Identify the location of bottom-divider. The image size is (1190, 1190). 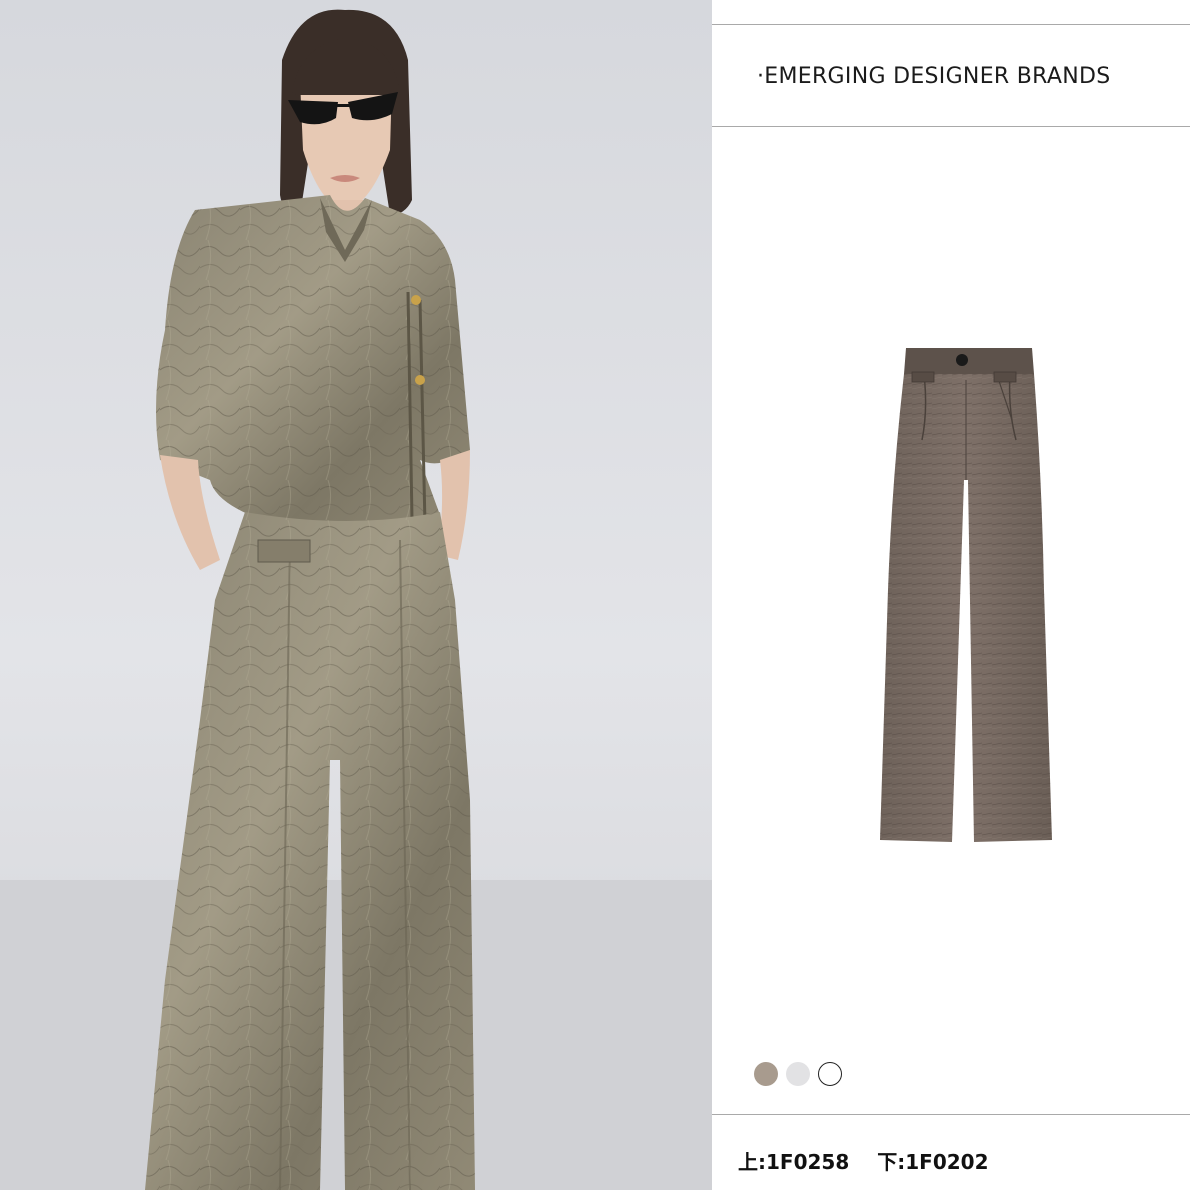
(951, 1114).